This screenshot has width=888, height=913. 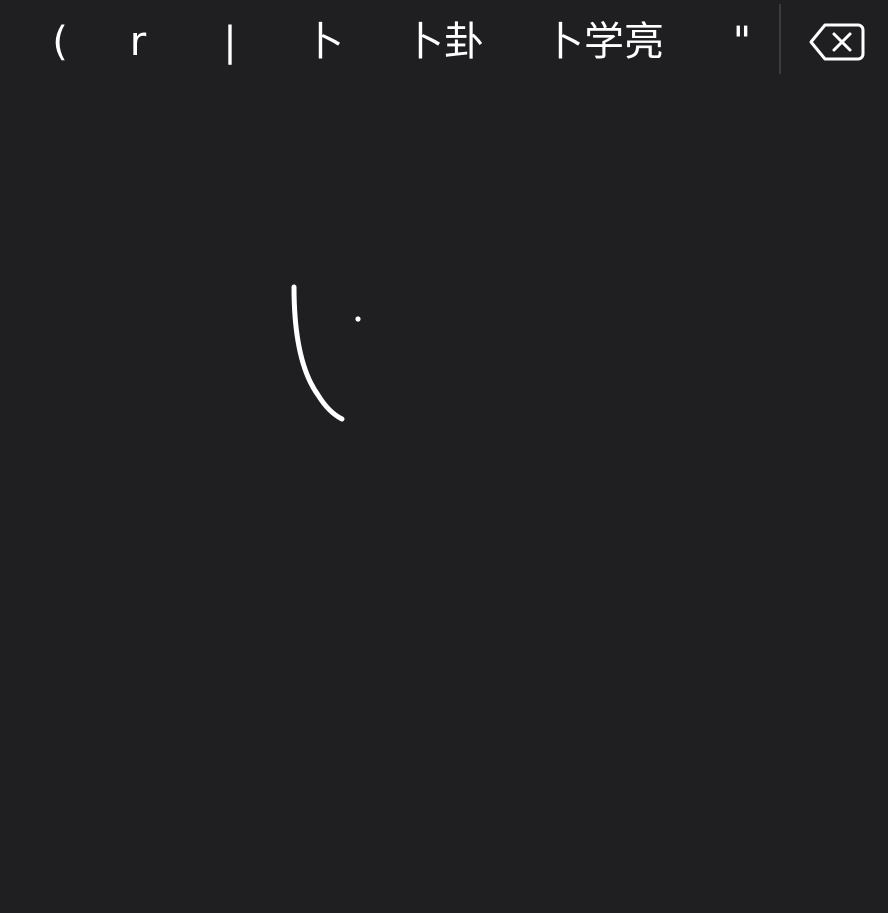 What do you see at coordinates (60, 42) in the screenshot?
I see `candidate-1: (` at bounding box center [60, 42].